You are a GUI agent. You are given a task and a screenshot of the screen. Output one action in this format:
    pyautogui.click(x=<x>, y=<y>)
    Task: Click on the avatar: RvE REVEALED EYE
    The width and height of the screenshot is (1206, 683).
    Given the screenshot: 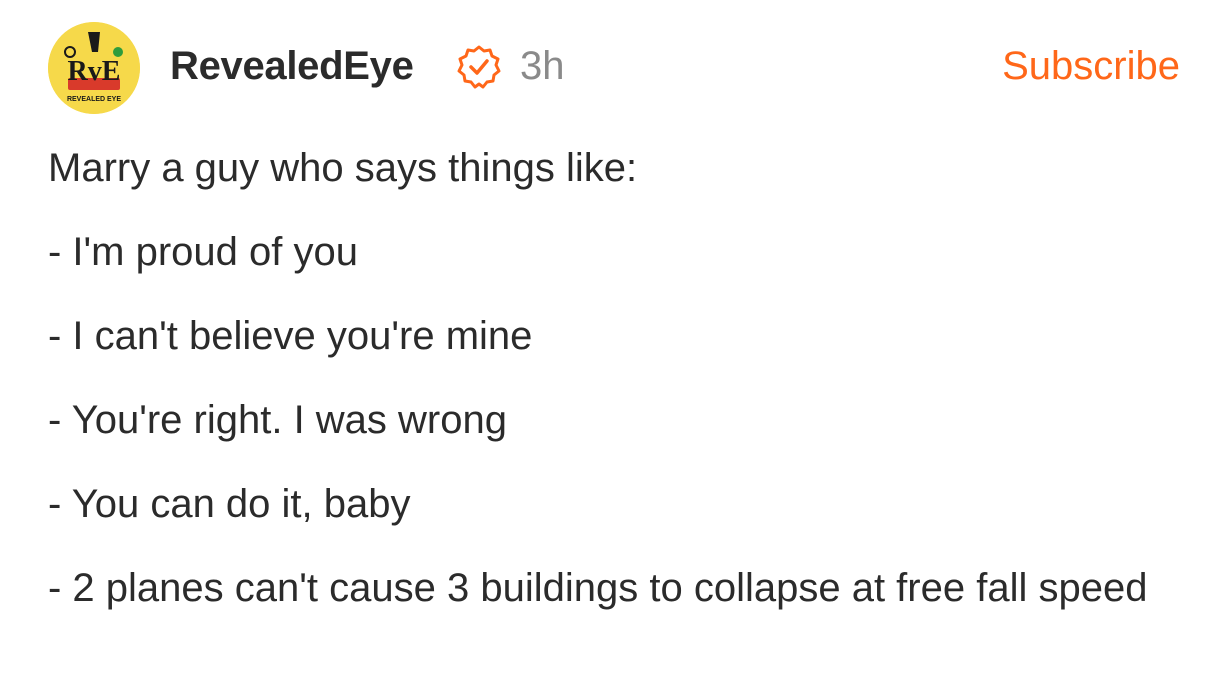 What is the action you would take?
    pyautogui.click(x=94, y=68)
    